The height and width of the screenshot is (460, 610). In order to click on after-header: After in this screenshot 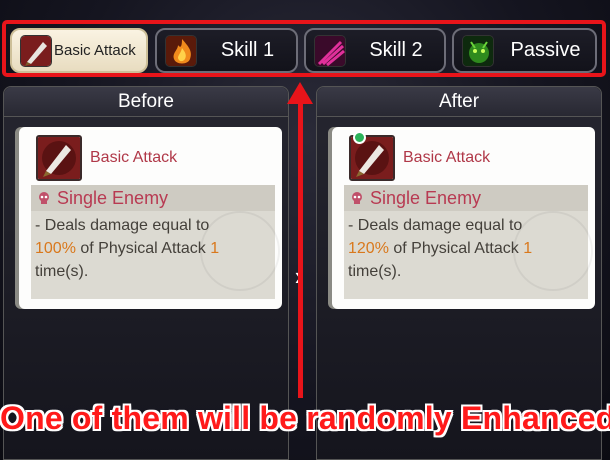, I will do `click(459, 102)`.